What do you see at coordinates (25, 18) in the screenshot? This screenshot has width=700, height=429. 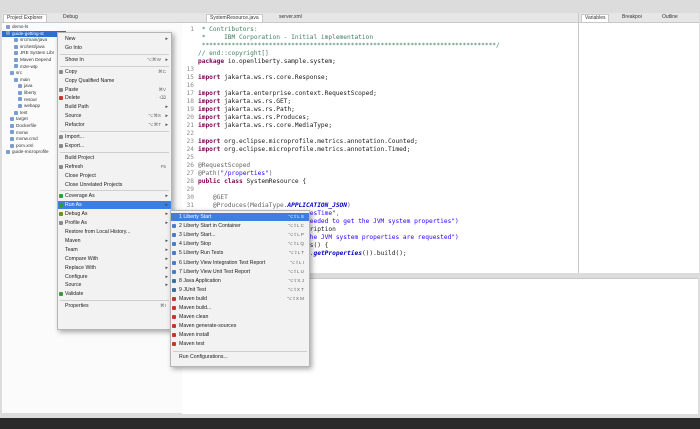 I see `tab-project-explorer: Project Explorer` at bounding box center [25, 18].